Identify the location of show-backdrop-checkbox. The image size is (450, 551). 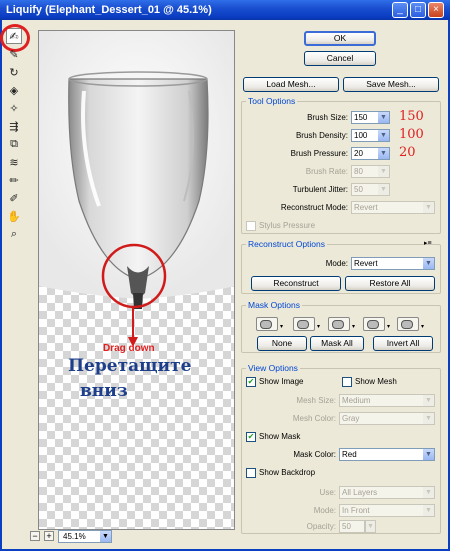
(251, 473).